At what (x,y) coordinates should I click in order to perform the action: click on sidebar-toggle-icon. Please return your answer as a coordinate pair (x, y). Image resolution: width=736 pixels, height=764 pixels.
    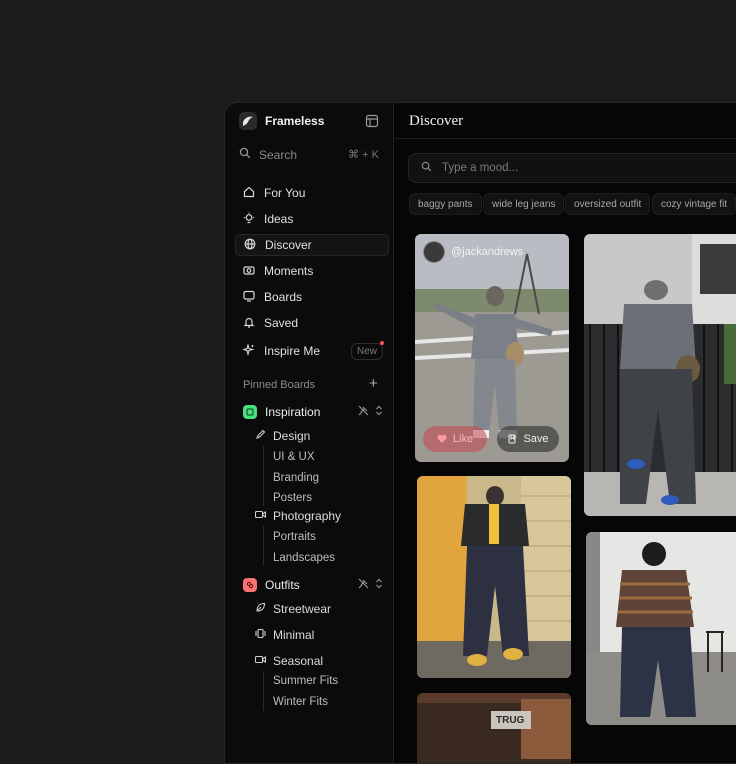
    Looking at the image, I should click on (372, 123).